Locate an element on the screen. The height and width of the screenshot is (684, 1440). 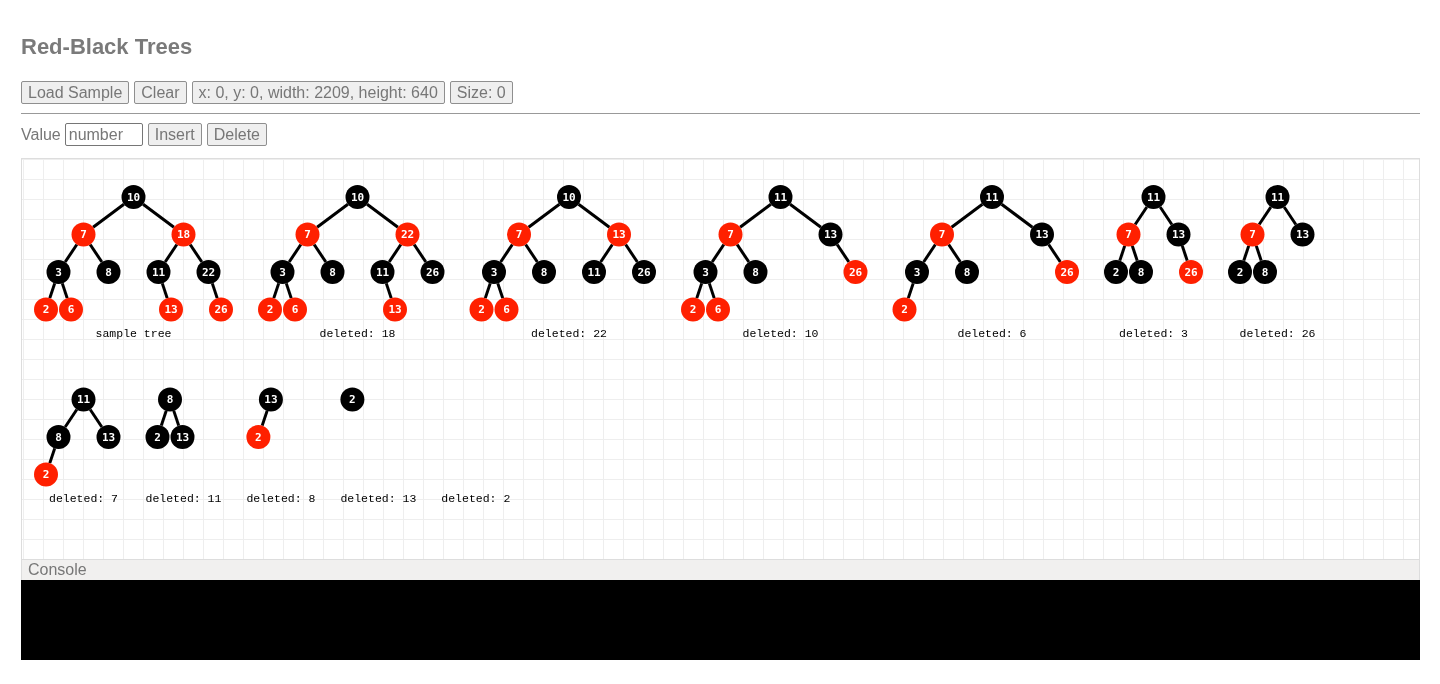
tree-caption: deleted: 6 is located at coordinates (992, 333).